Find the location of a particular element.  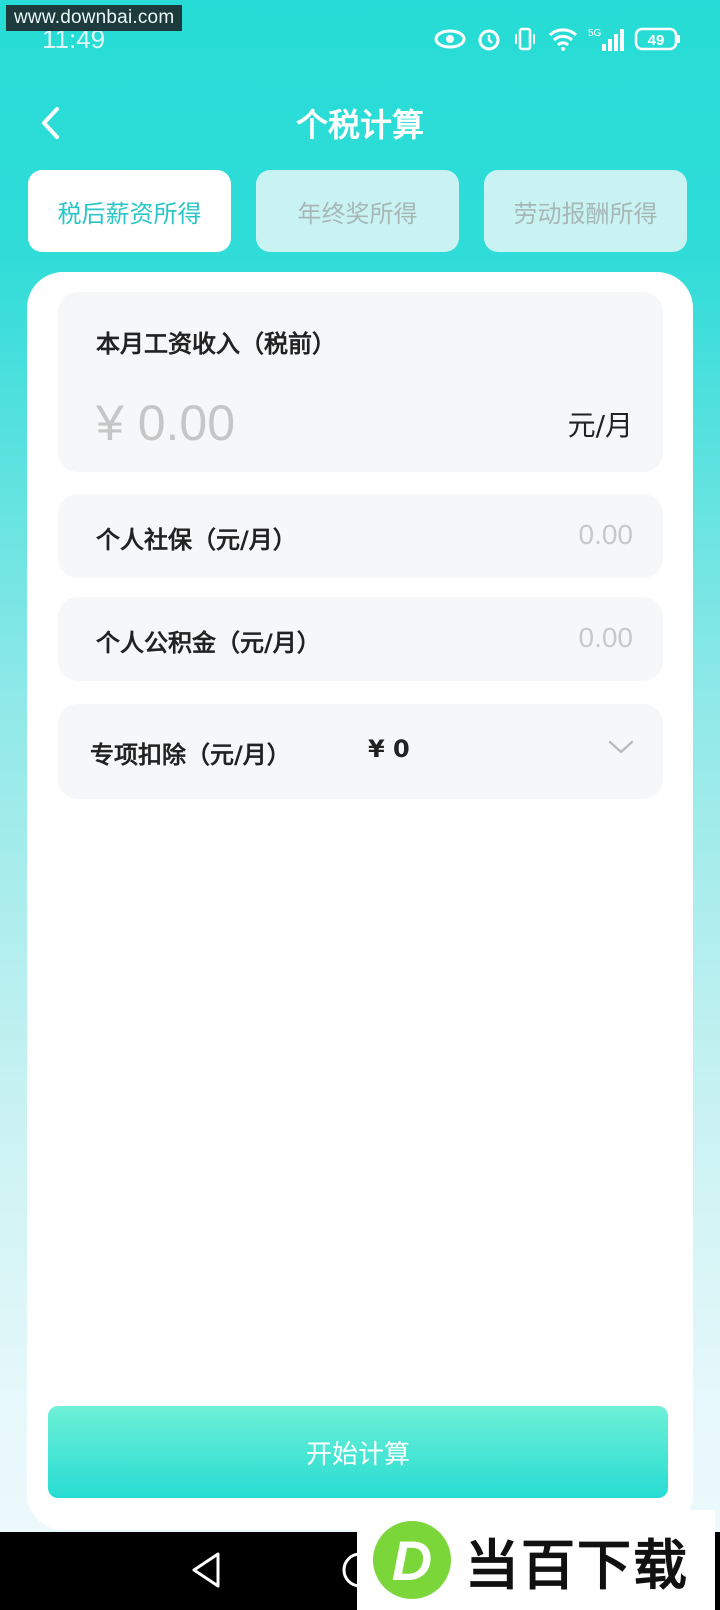

tab-year-end-bonus: 年终奖所得 is located at coordinates (357, 211).